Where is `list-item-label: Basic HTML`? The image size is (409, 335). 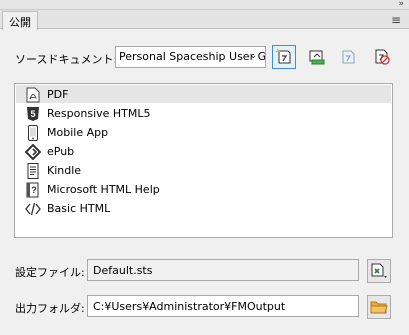
list-item-label: Basic HTML is located at coordinates (79, 208).